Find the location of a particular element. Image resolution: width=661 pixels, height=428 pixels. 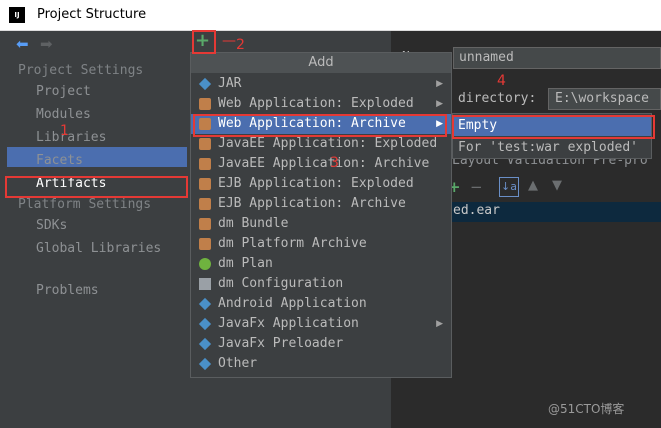

title-bar: IJ Project Structure is located at coordinates (330, 15).